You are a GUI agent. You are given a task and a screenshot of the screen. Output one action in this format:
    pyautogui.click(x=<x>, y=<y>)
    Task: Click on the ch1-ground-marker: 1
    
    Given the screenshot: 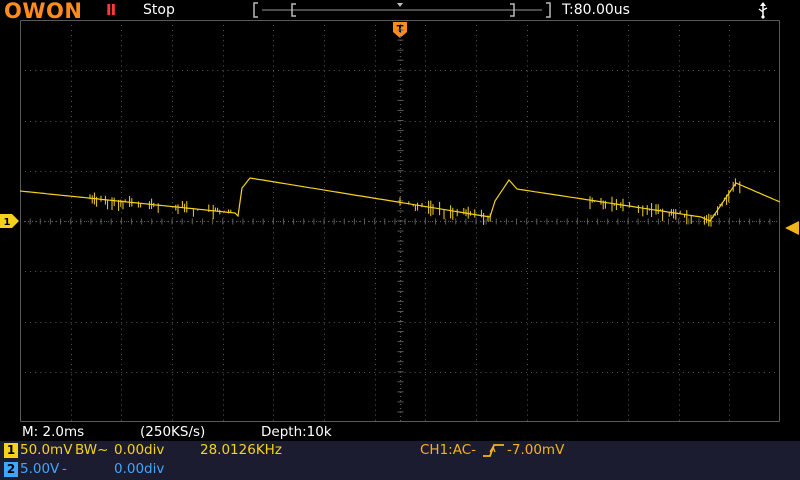 What is the action you would take?
    pyautogui.click(x=10, y=221)
    